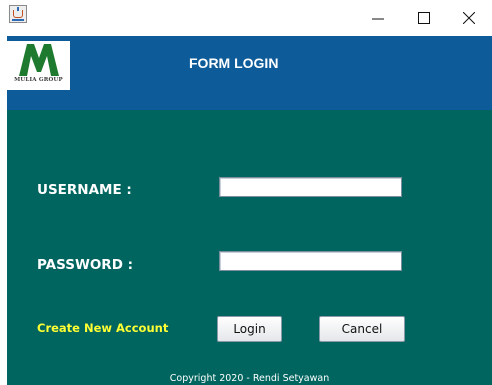 The width and height of the screenshot is (492, 385). Describe the element at coordinates (85, 265) in the screenshot. I see `password-label: PASSWORD :` at that location.